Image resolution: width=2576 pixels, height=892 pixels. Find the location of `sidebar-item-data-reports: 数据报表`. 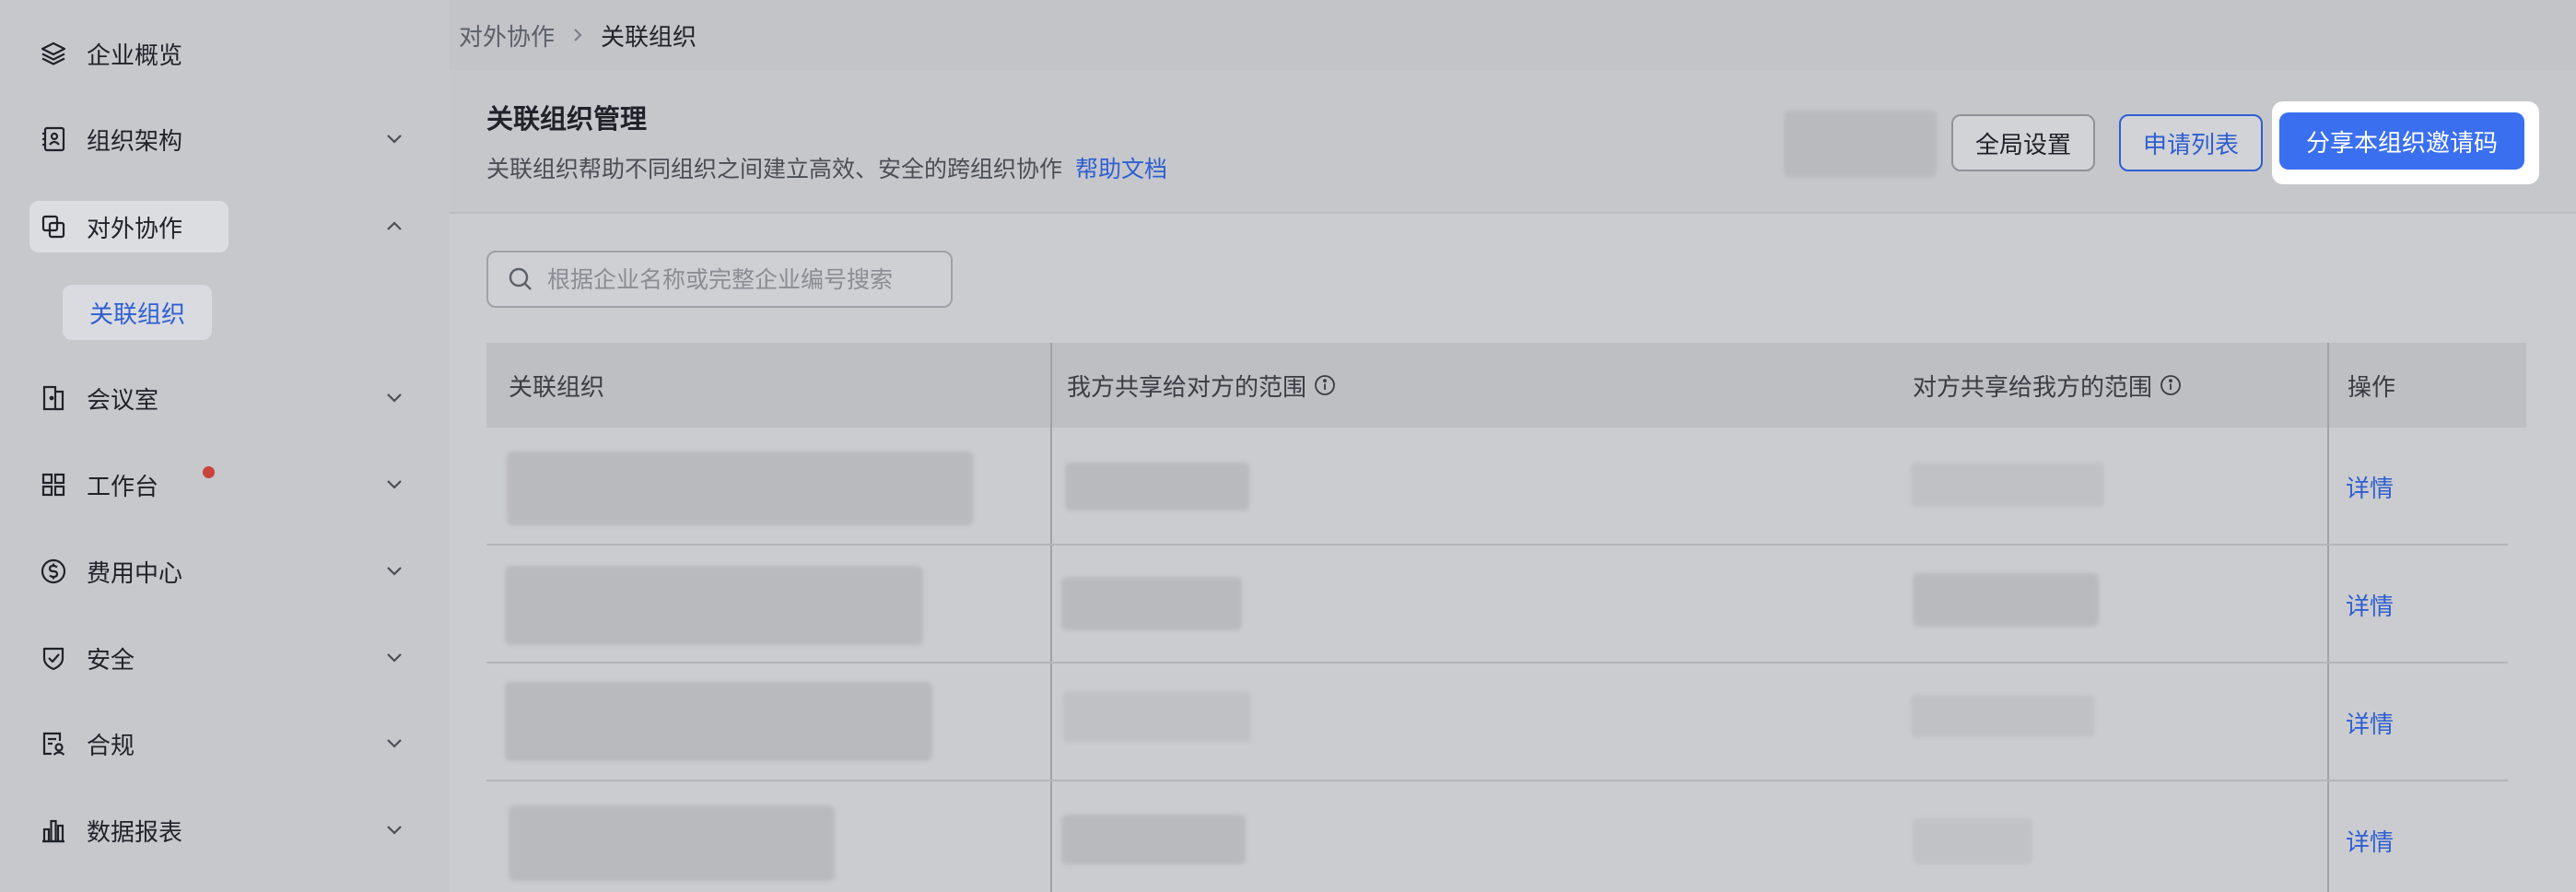

sidebar-item-data-reports: 数据报表 is located at coordinates (227, 830).